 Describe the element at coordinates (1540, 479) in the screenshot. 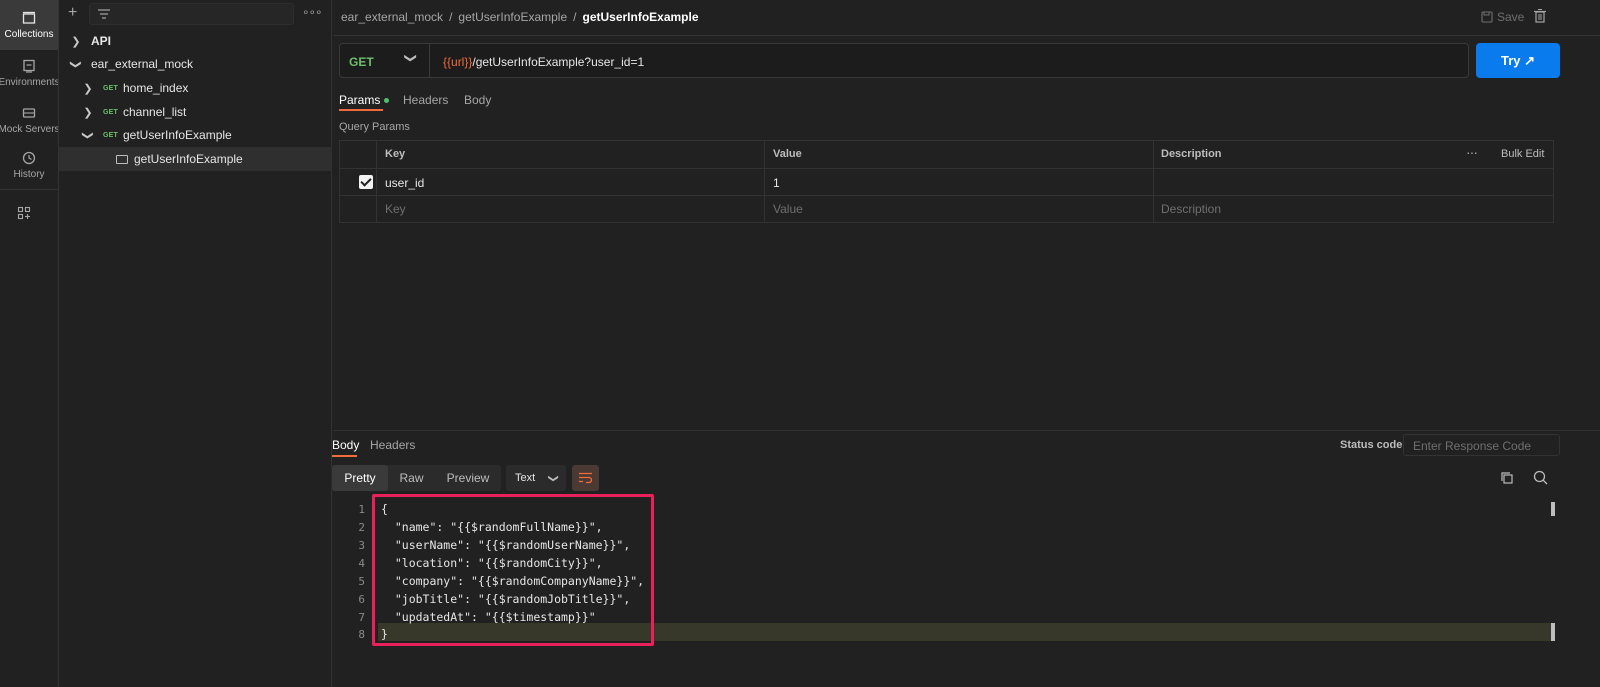

I see `search-icon` at that location.